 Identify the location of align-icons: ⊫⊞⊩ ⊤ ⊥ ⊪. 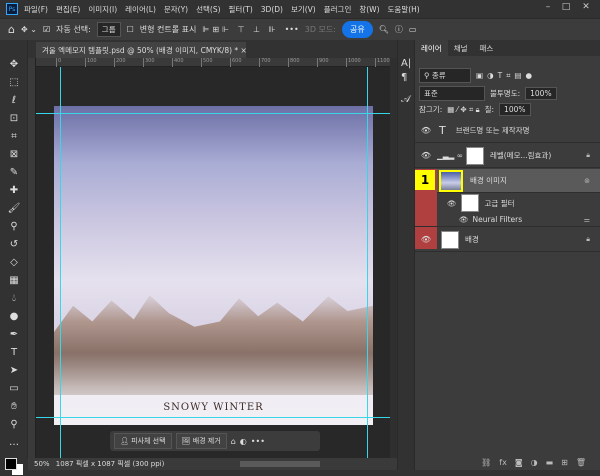
(240, 29).